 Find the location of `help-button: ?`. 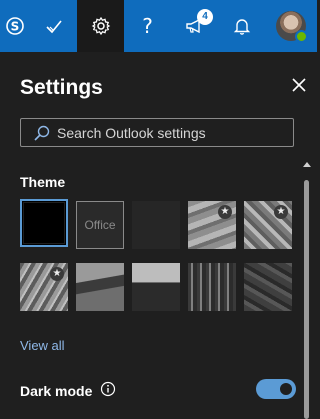

help-button: ? is located at coordinates (147, 26).